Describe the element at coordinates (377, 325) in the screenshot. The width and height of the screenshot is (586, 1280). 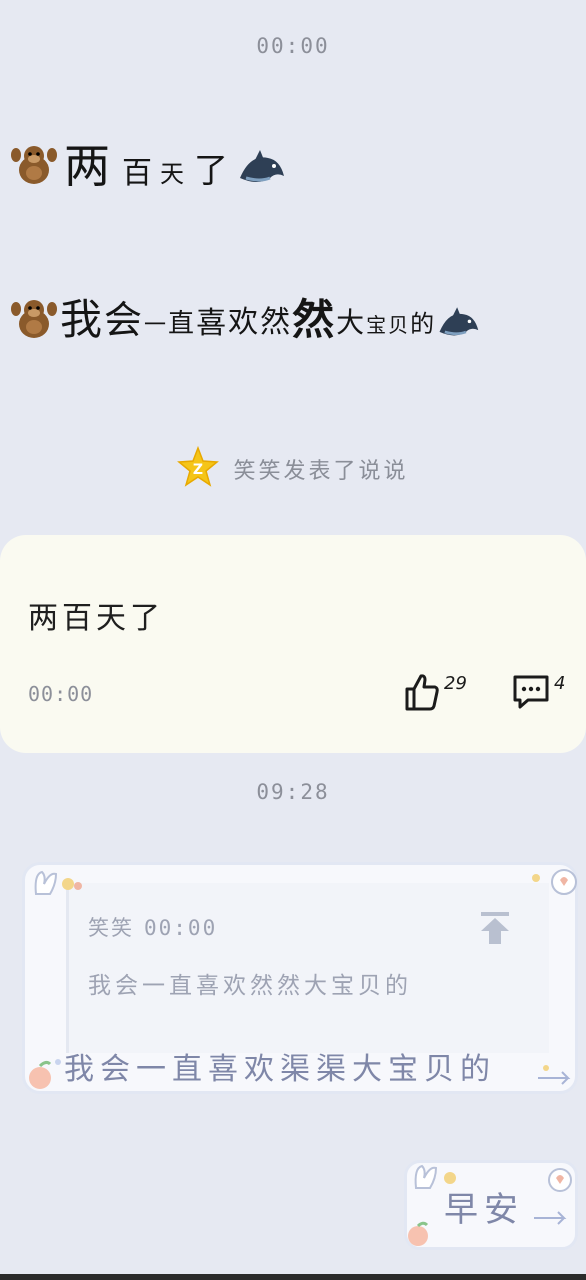
I see `message-char: 宝` at that location.